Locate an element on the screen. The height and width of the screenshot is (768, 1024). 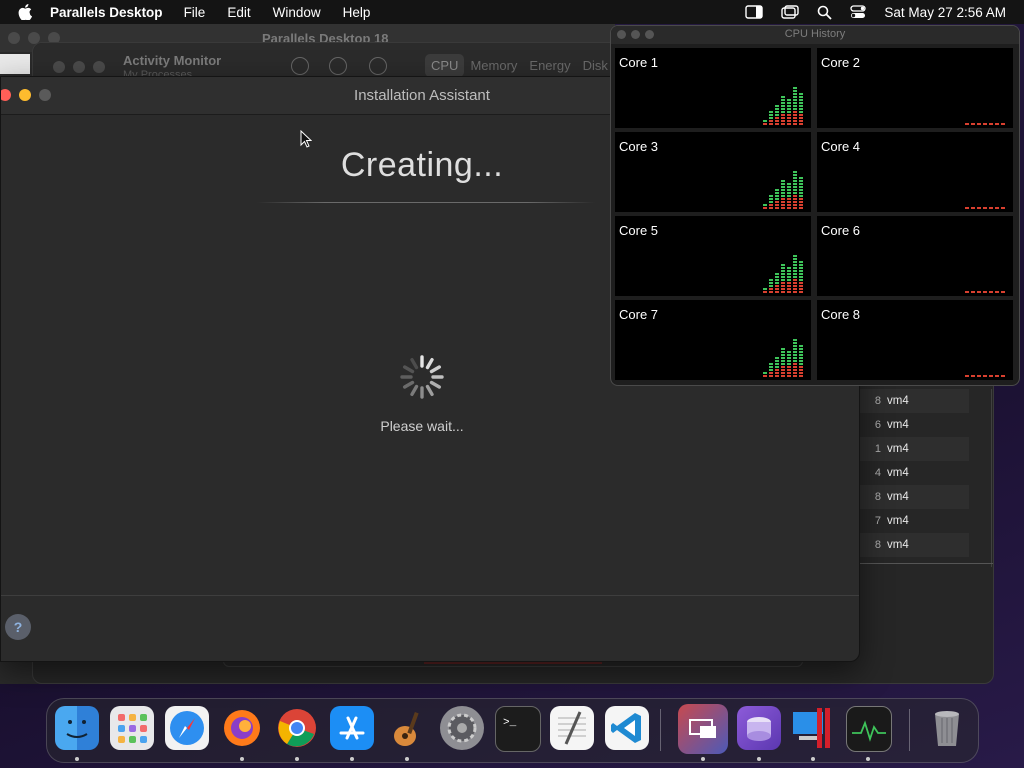
more-actions-icon is located at coordinates (378, 66).